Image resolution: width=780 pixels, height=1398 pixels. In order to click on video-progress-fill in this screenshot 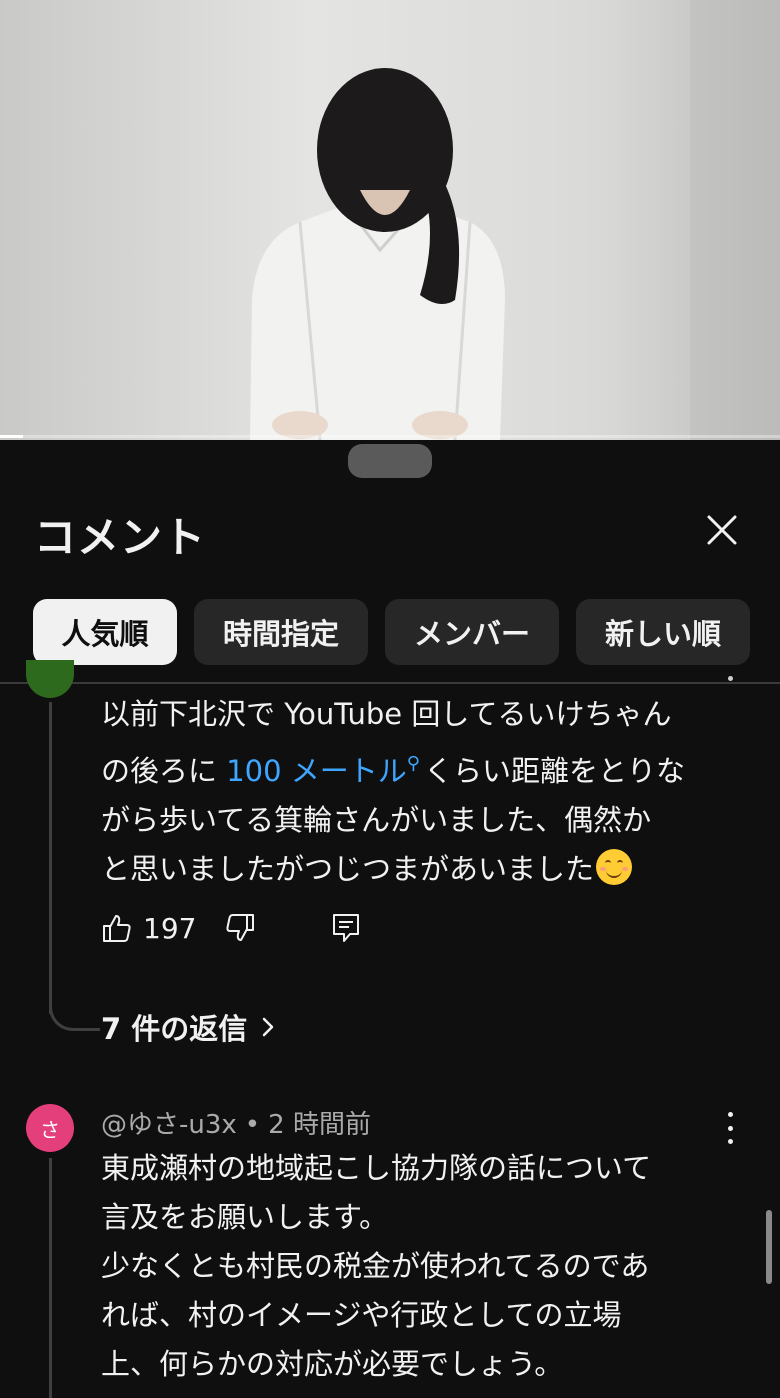, I will do `click(12, 436)`.